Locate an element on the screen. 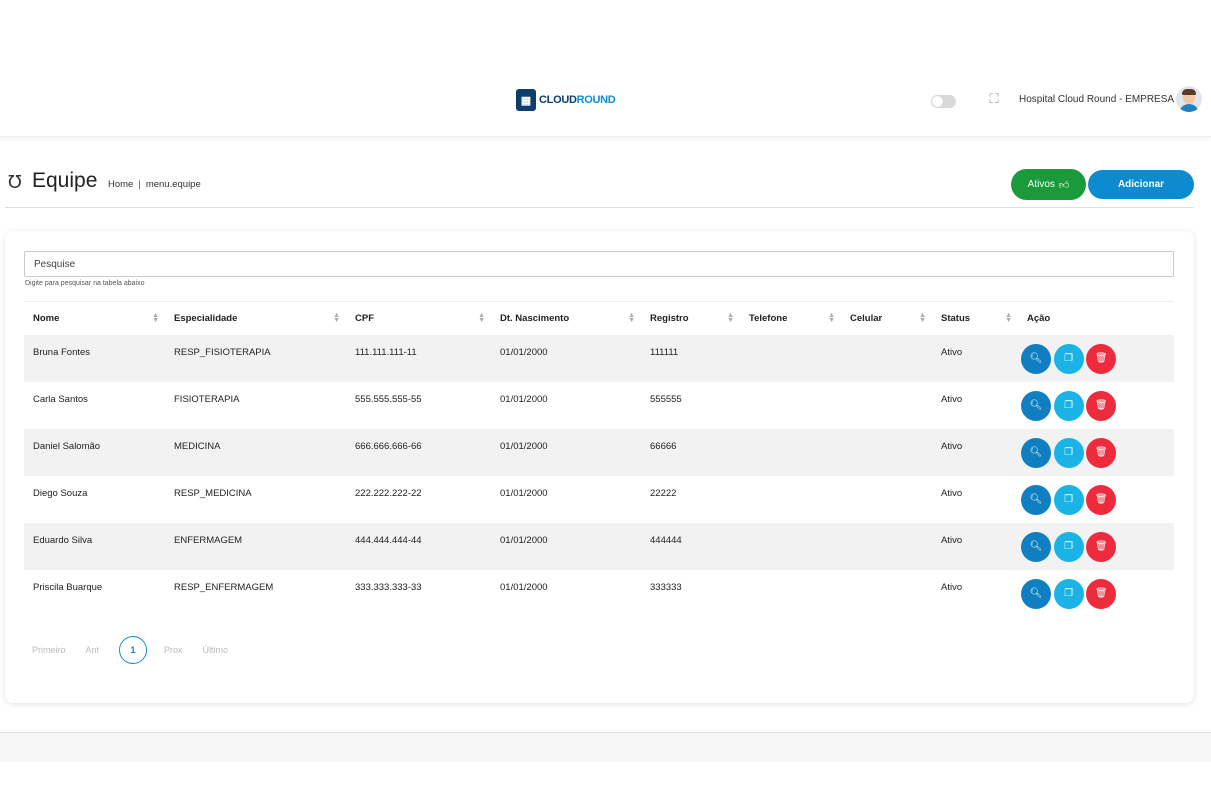 This screenshot has width=1211, height=800. col-header-nome: Nome ▲ ▼ is located at coordinates (94, 318).